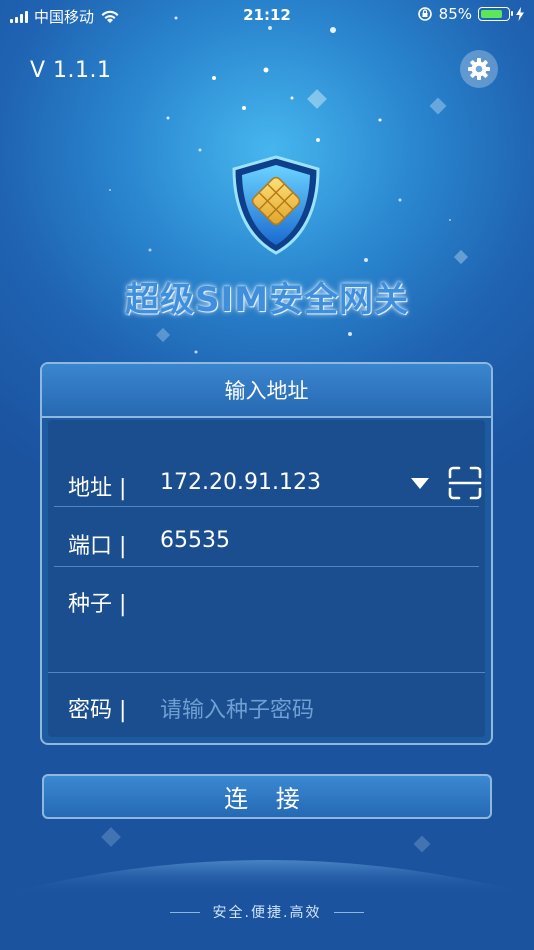 The height and width of the screenshot is (950, 534). Describe the element at coordinates (266, 672) in the screenshot. I see `seed-divider` at that location.